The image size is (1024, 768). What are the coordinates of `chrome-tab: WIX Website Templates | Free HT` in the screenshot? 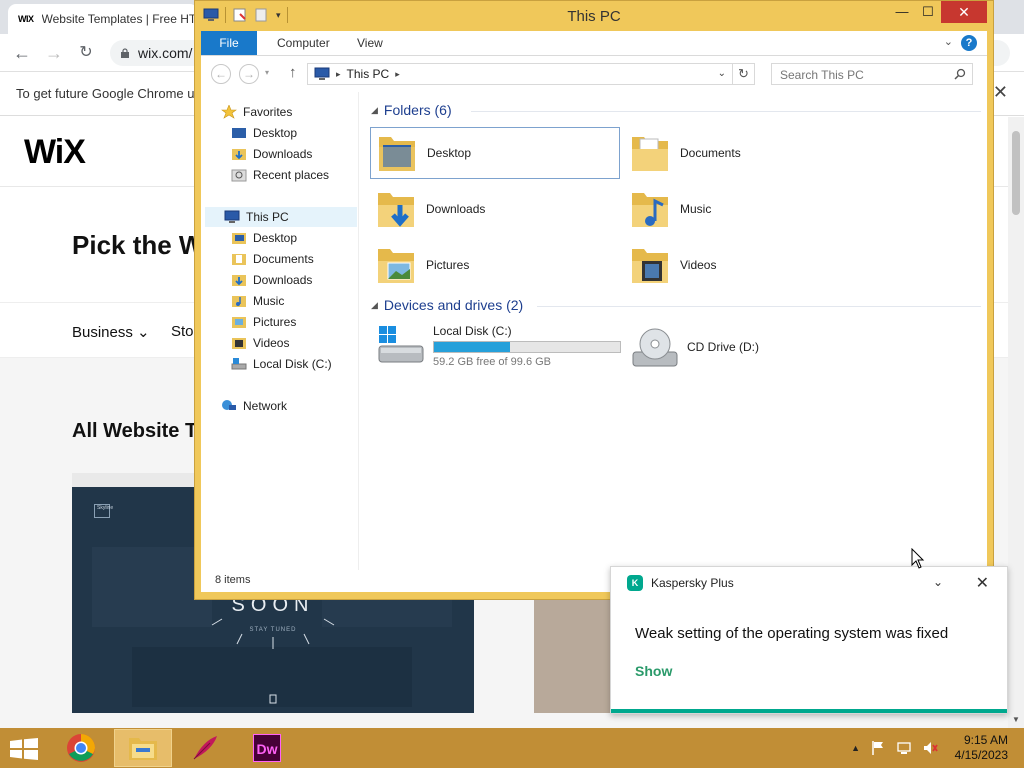 It's located at (103, 19).